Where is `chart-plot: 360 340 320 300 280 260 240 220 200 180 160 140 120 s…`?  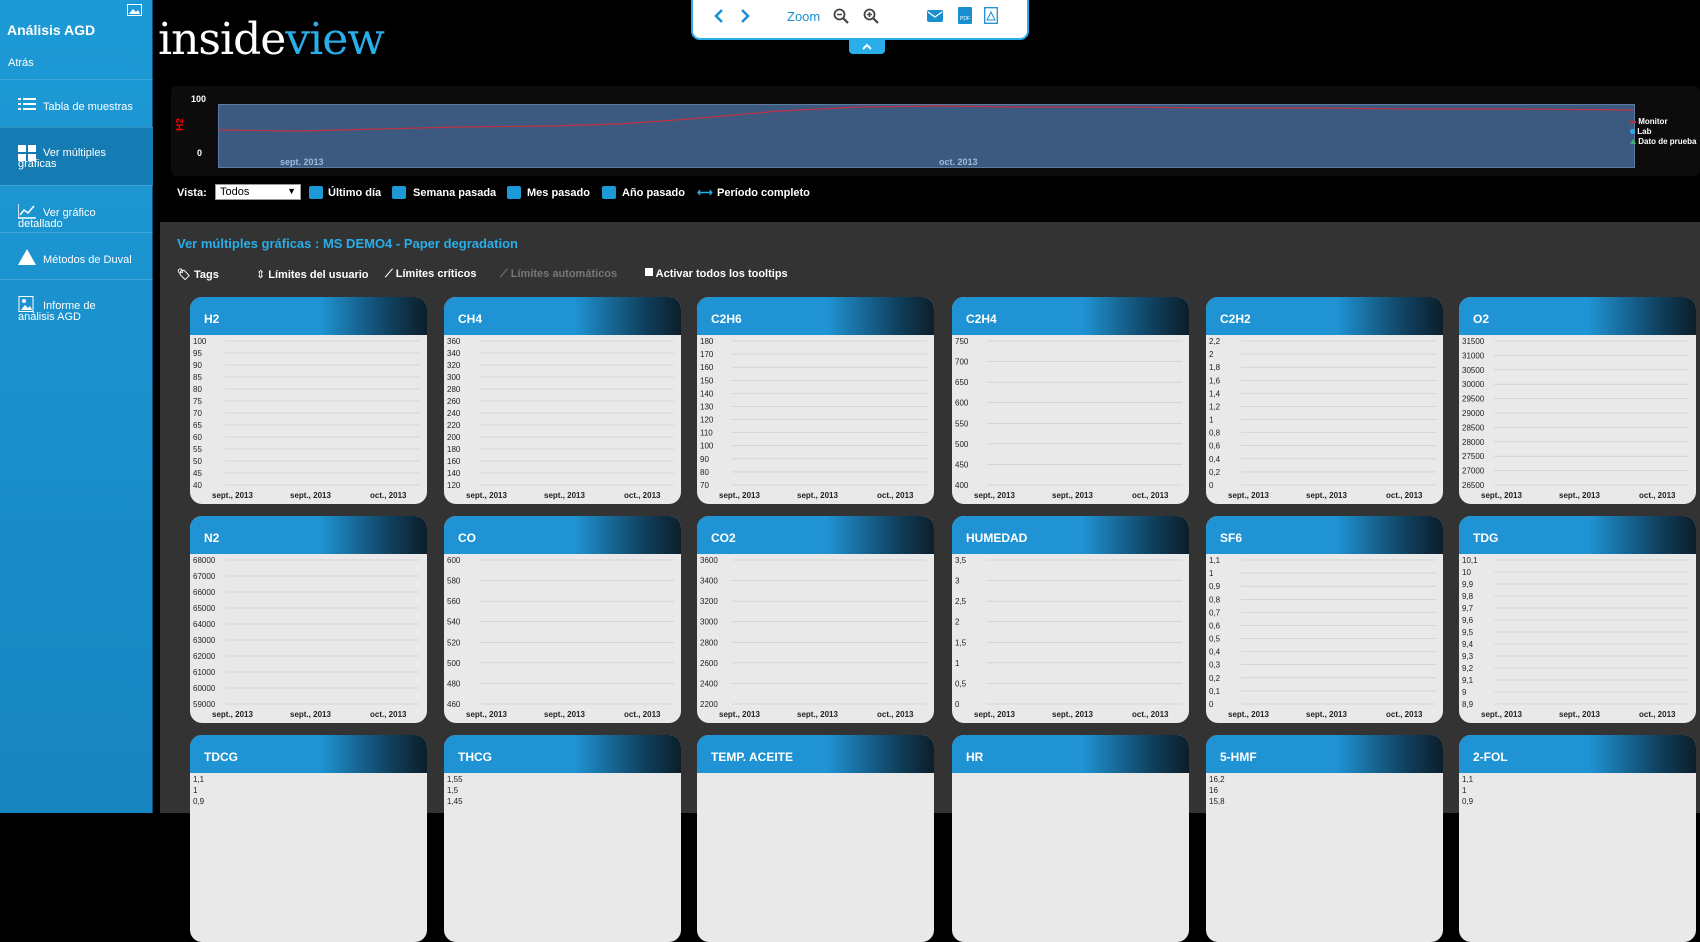 chart-plot: 360 340 320 300 280 260 240 220 200 180 160 140 120 s… is located at coordinates (562, 419).